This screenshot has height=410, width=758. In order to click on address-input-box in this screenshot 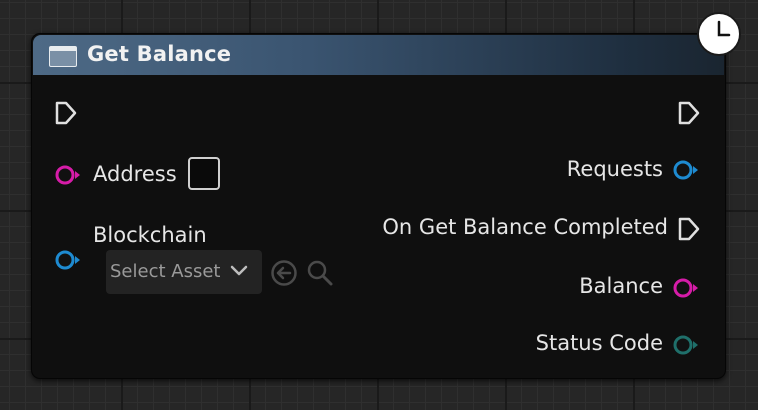, I will do `click(204, 173)`.